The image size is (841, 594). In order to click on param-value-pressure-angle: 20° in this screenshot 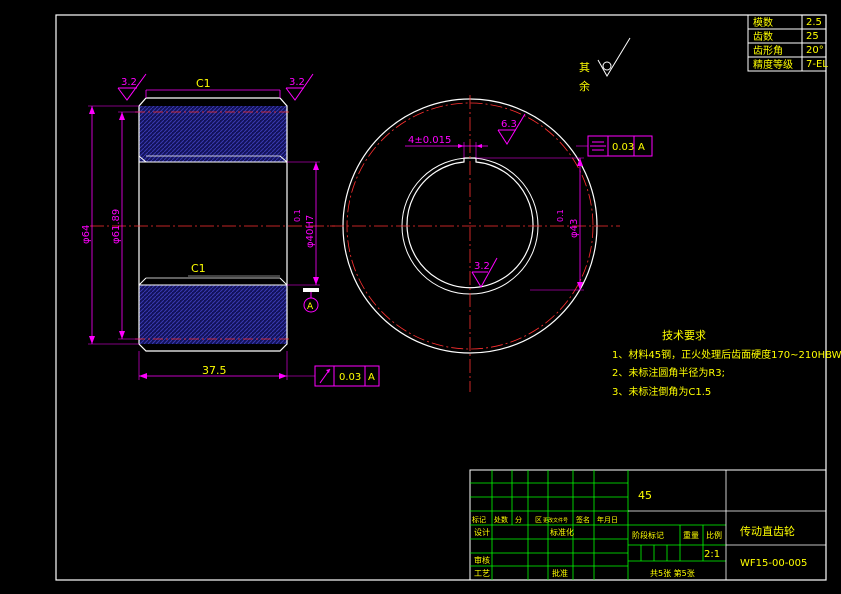, I will do `click(815, 50)`.